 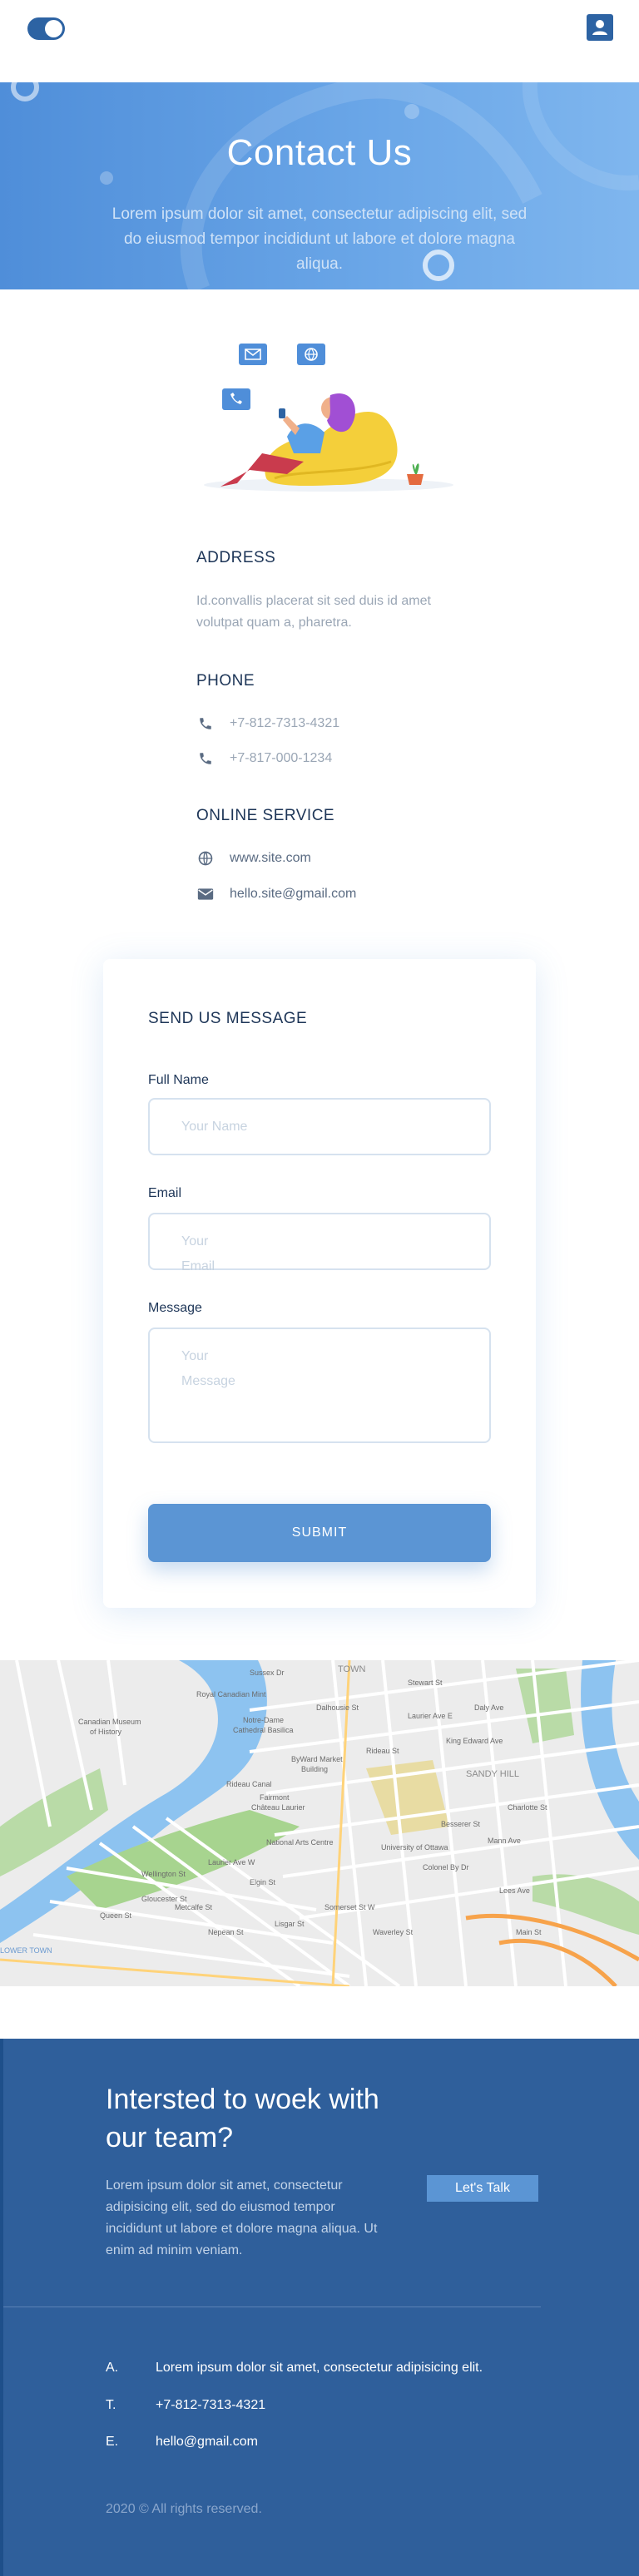 I want to click on svg-text: Charlotte St, so click(x=527, y=1807).